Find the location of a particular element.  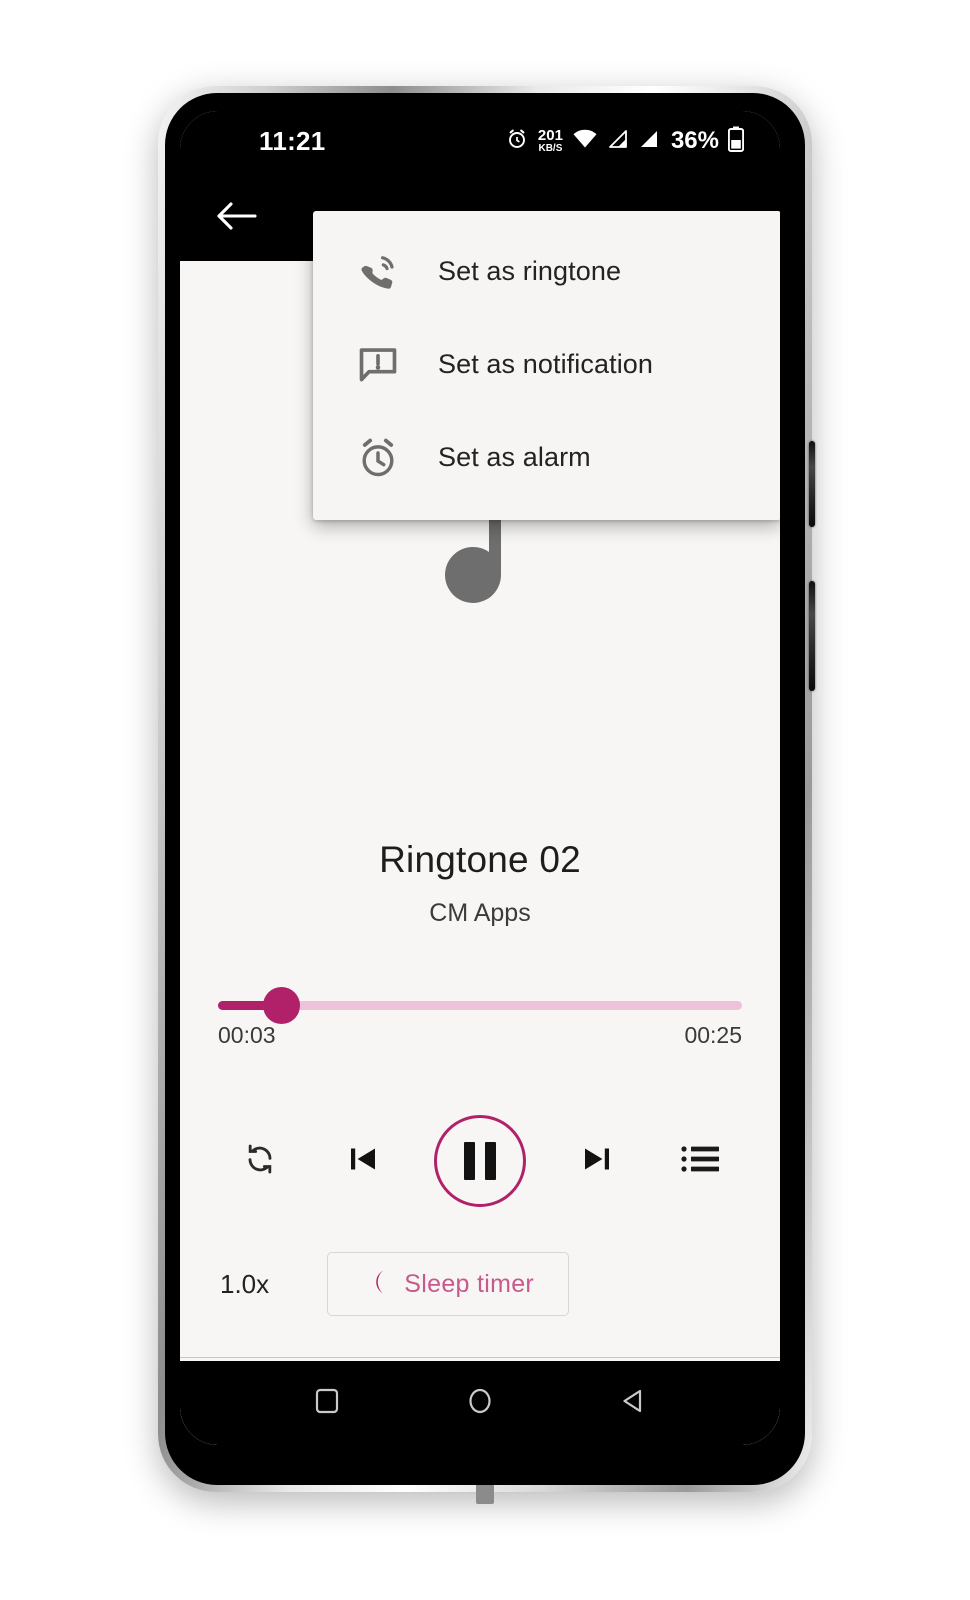

bottom-divider is located at coordinates (480, 1357).